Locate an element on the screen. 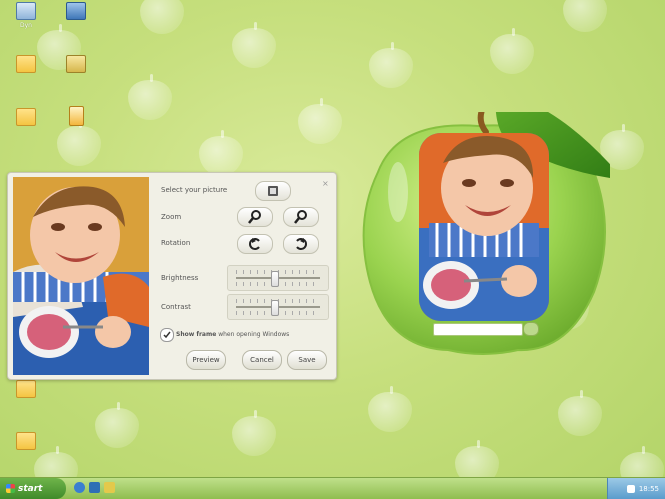 This screenshot has width=665, height=499. rotate-left-icon is located at coordinates (254, 244).